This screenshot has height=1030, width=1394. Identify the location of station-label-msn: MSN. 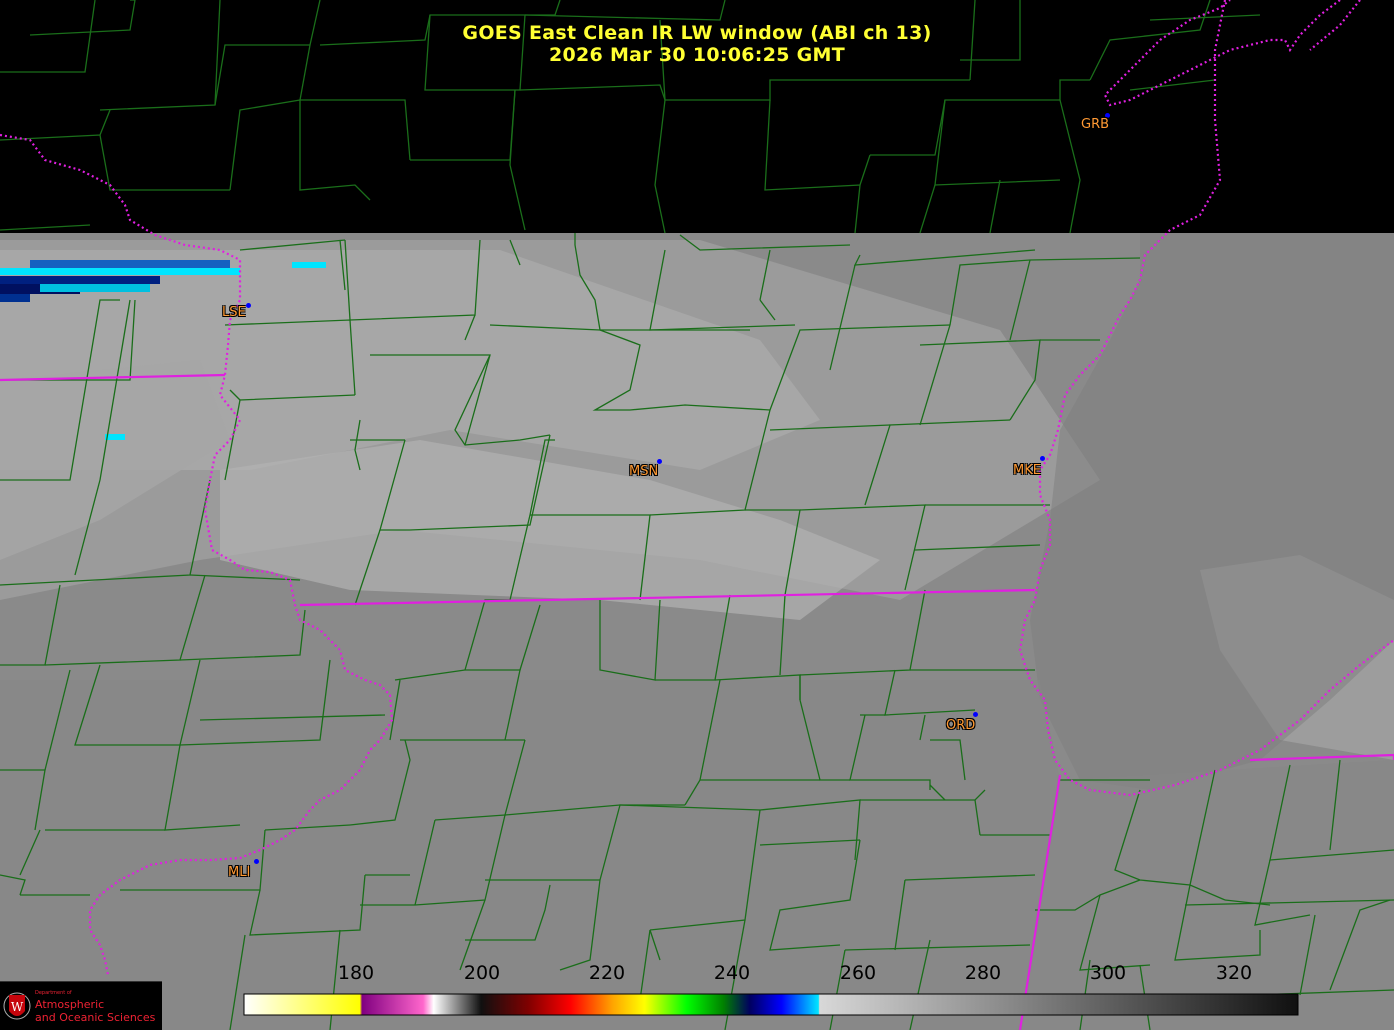
(644, 471).